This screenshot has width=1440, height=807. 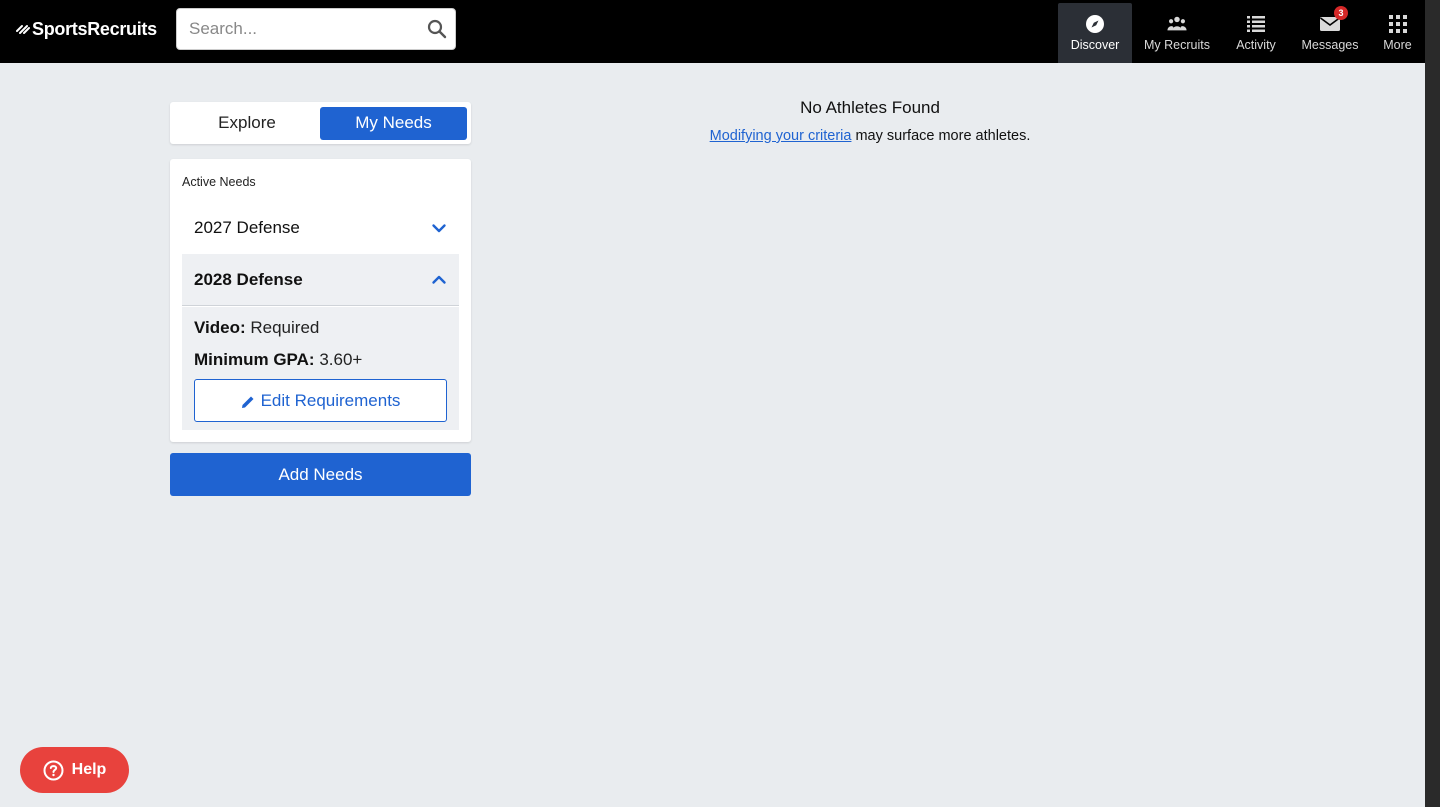 What do you see at coordinates (1095, 45) in the screenshot?
I see `nav-discover-label: Discover` at bounding box center [1095, 45].